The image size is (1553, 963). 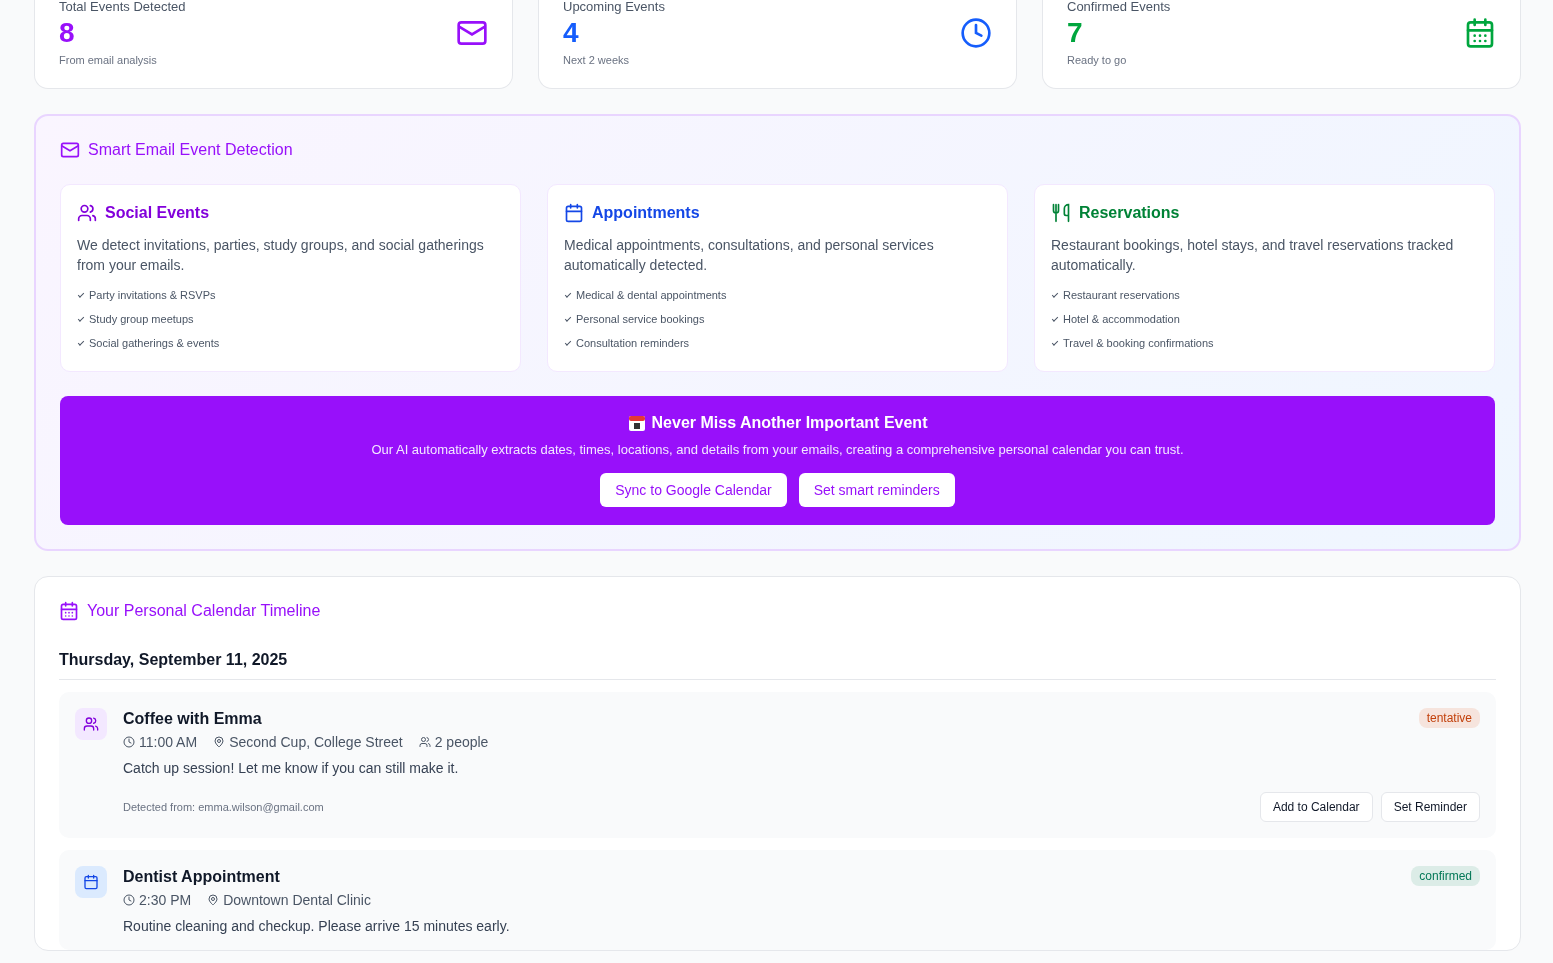 I want to click on feature-item: Study group meetups, so click(x=290, y=319).